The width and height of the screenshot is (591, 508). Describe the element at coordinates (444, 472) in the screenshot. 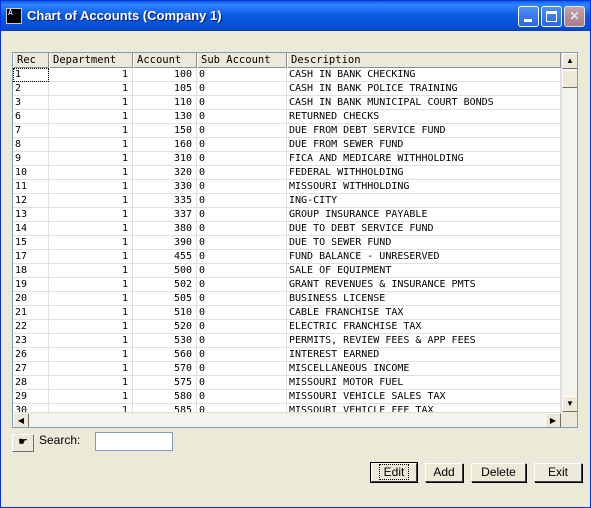

I see `add-button: Add` at that location.